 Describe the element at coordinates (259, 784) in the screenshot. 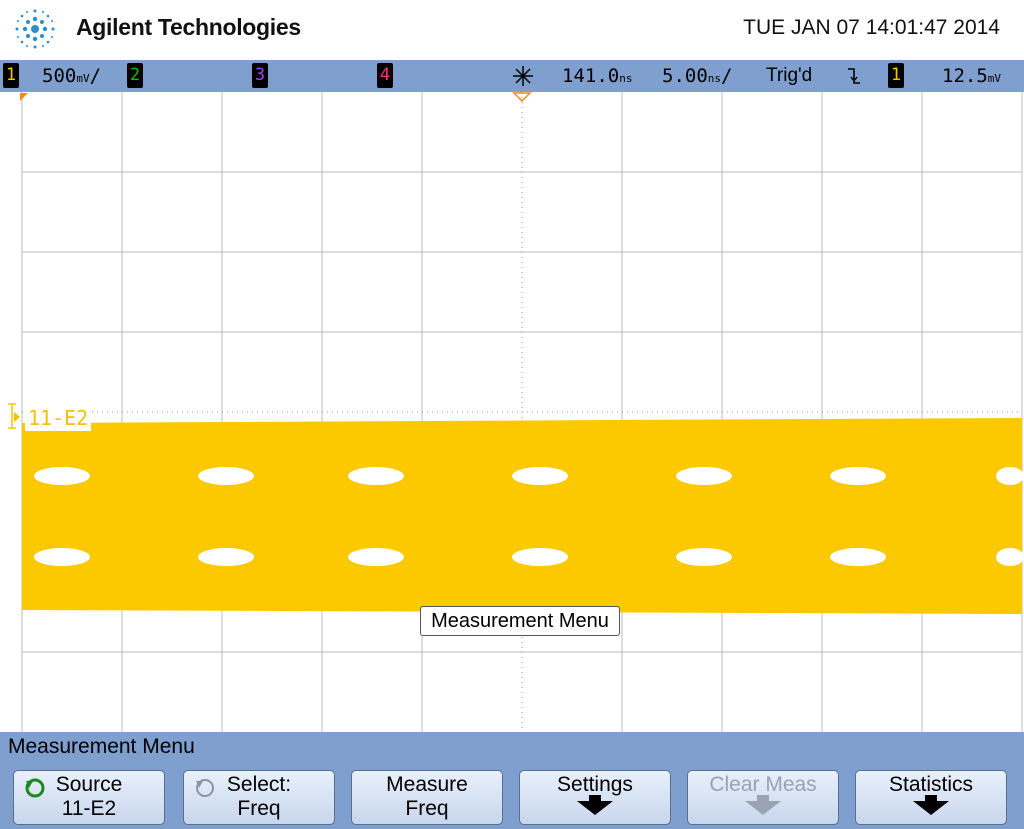

I see `select-label: Select:` at that location.